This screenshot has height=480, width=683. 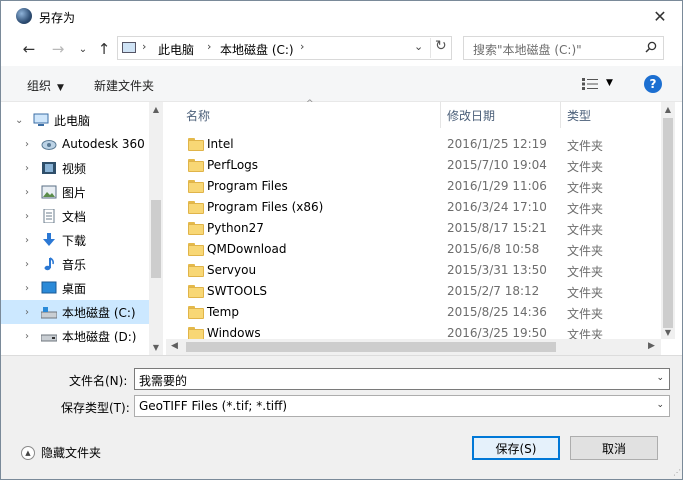 I want to click on file-row: Windows 2016/3/25 19:50 文件夹, so click(x=413, y=331).